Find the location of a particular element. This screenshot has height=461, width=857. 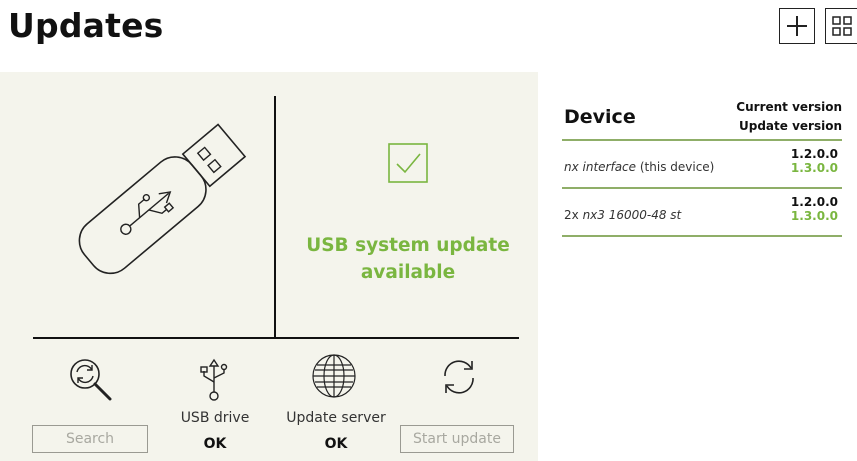

current-version-header: Current version is located at coordinates (789, 107).